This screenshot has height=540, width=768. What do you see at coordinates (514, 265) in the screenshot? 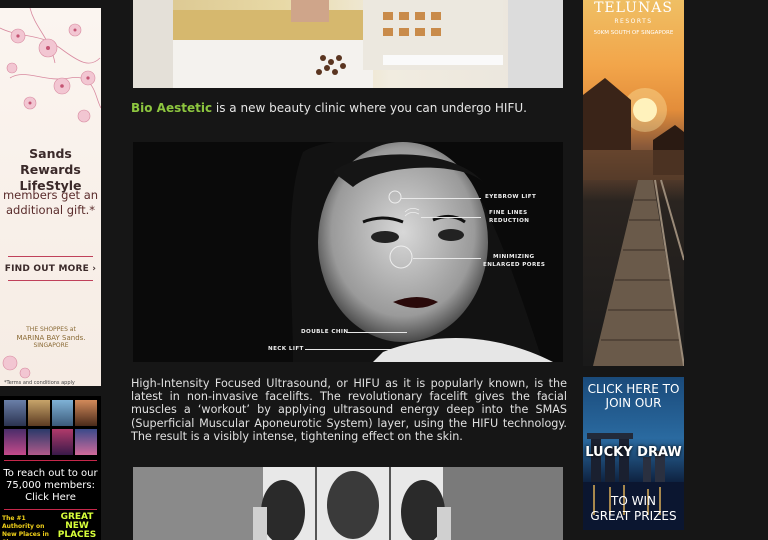
I see `pores-label: ENLARGED PORES` at bounding box center [514, 265].